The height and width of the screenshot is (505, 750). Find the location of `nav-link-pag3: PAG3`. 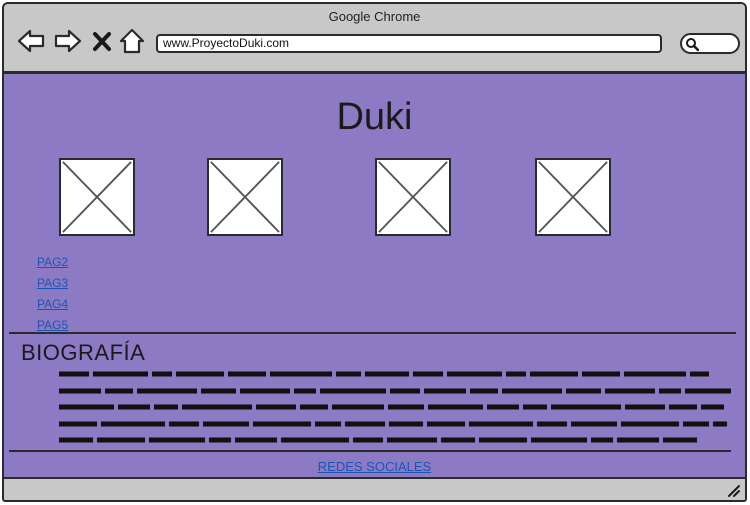

nav-link-pag3: PAG3 is located at coordinates (52, 285).